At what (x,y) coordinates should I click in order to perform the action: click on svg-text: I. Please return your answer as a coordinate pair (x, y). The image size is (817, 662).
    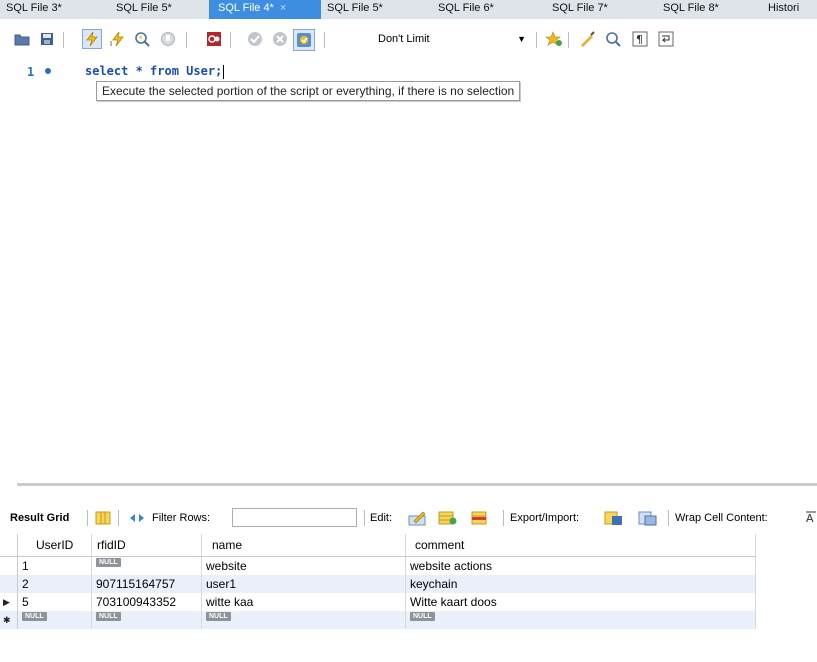
    Looking at the image, I should click on (111, 43).